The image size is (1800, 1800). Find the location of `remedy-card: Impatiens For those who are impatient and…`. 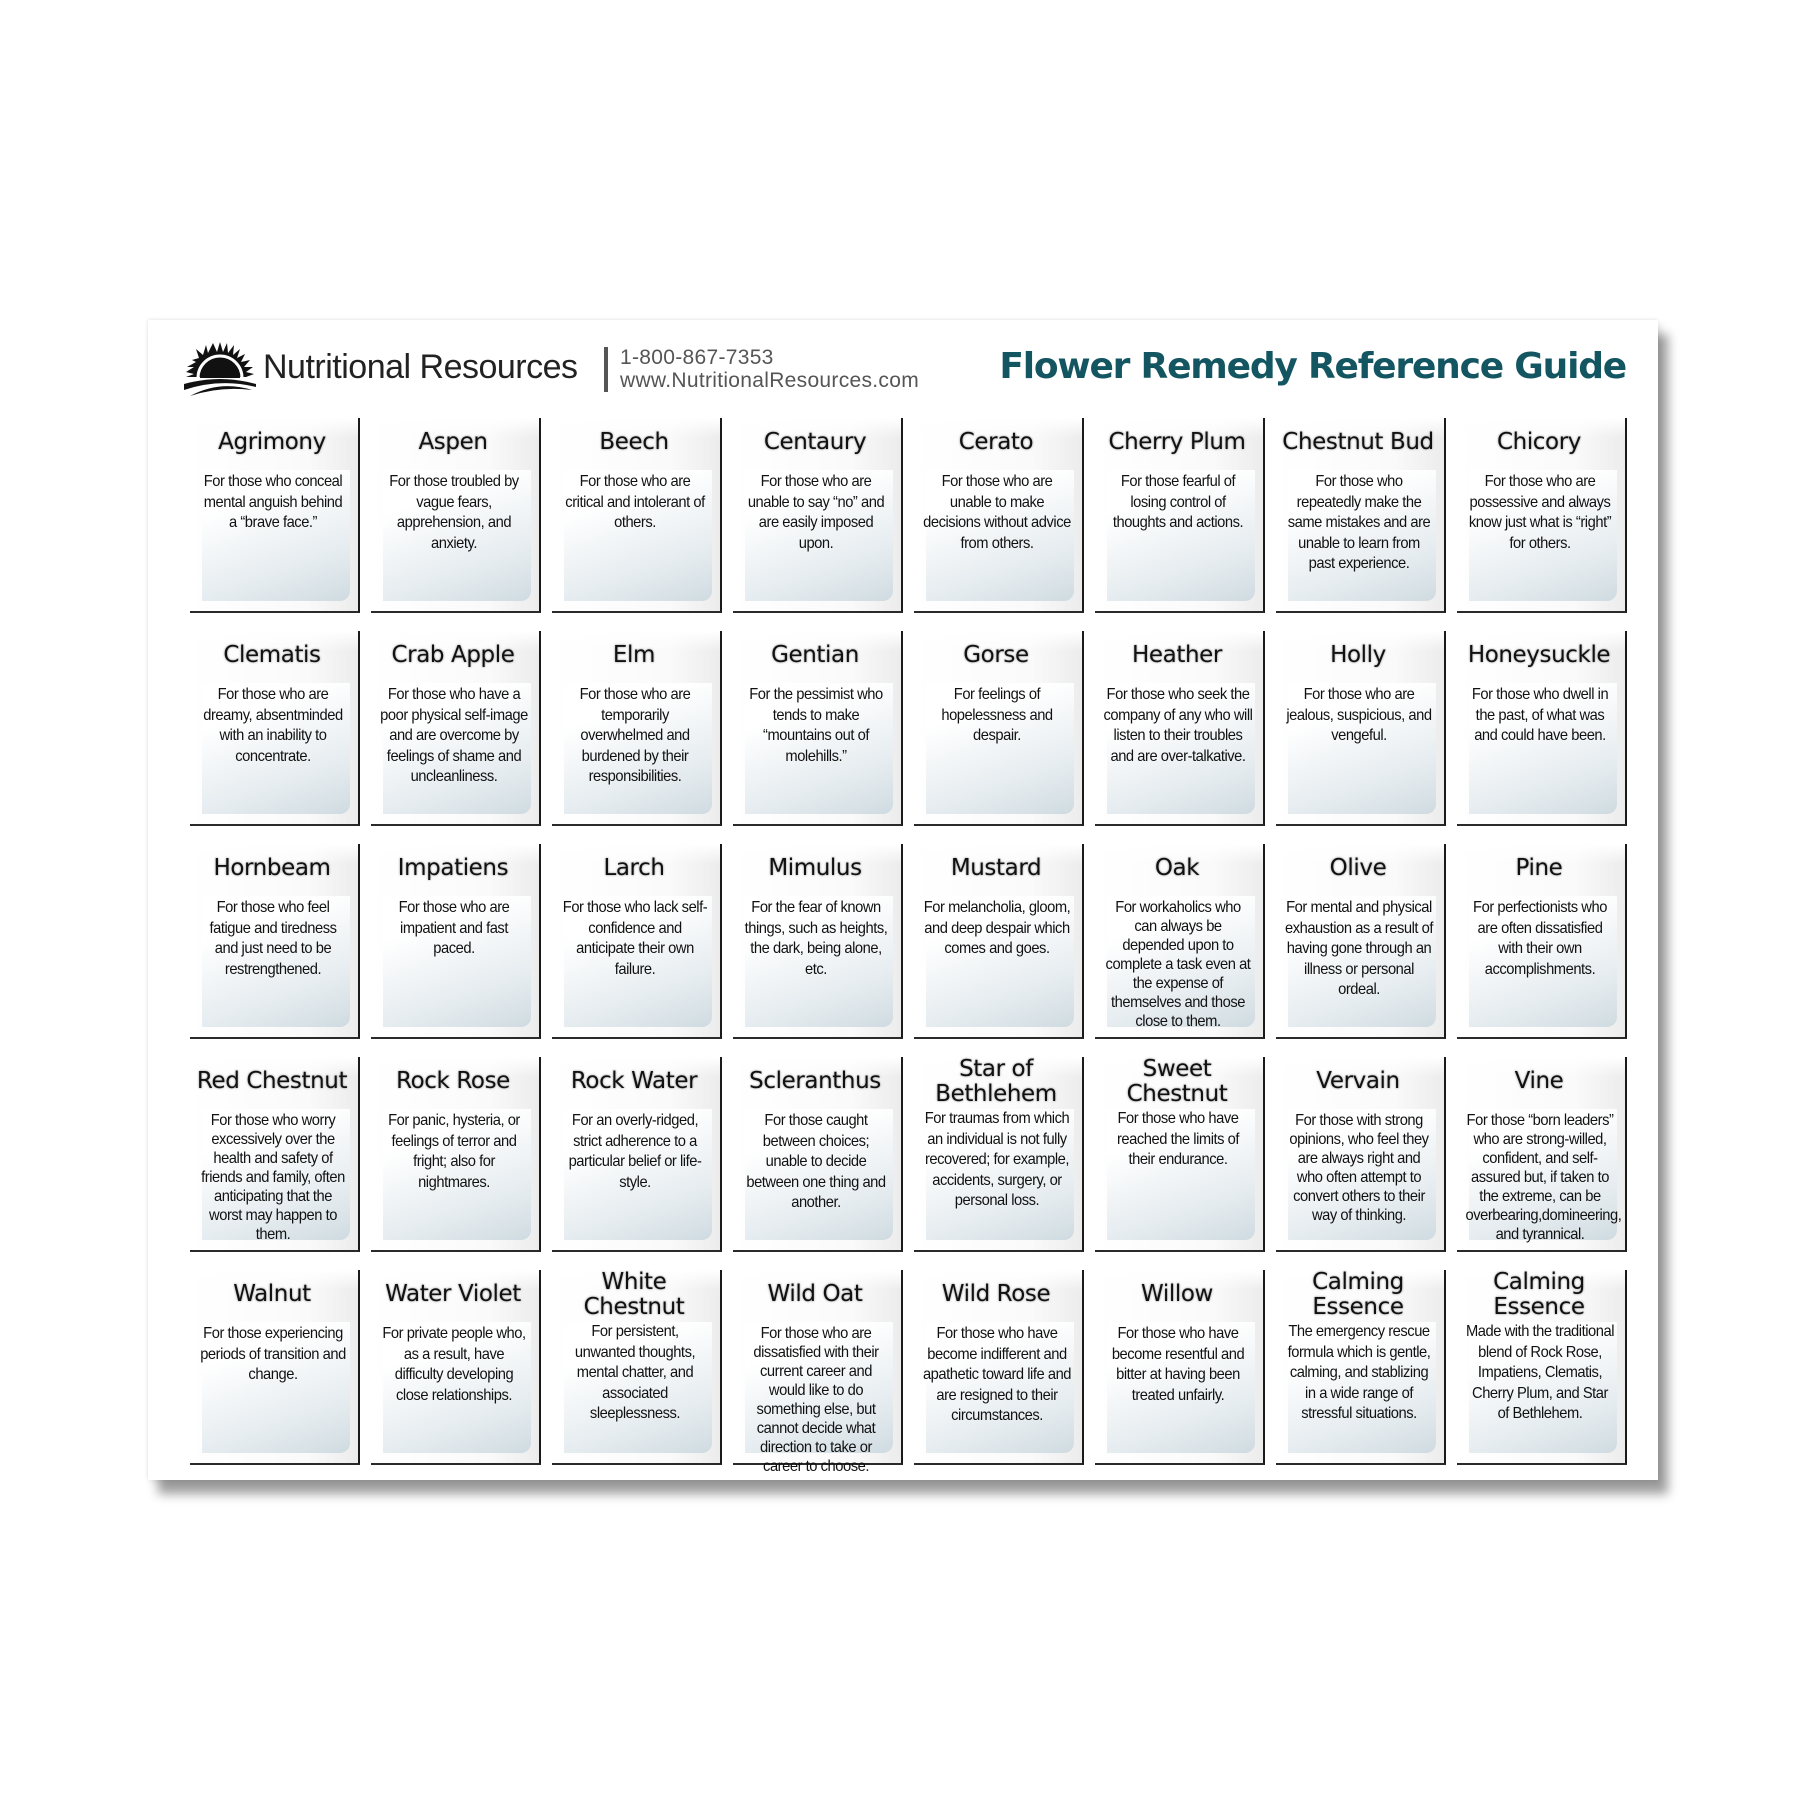

remedy-card: Impatiens For those who are impatient and… is located at coordinates (456, 941).